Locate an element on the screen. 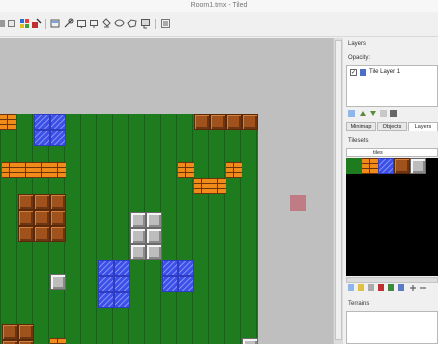  layer-actions-bar is located at coordinates (392, 114).